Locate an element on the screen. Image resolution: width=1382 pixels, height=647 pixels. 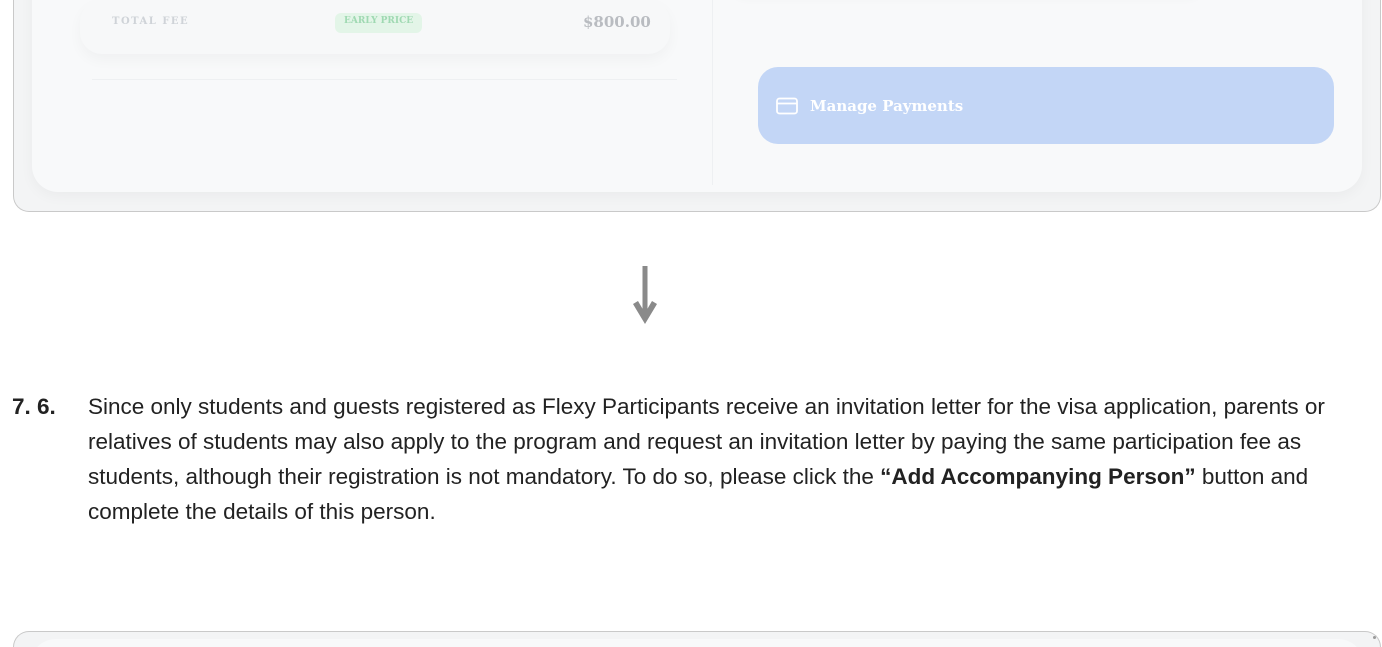
next-screenshot-frame is located at coordinates (697, 639).